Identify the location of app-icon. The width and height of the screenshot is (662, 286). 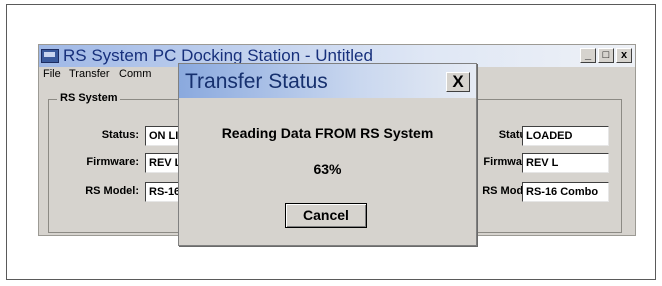
(50, 56).